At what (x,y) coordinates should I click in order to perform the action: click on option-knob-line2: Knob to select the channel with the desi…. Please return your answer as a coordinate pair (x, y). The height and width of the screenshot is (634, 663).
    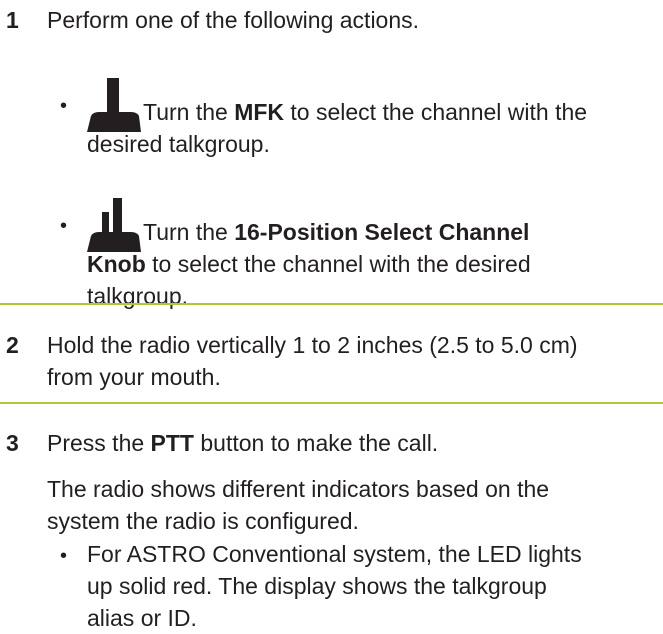
    Looking at the image, I should click on (309, 264).